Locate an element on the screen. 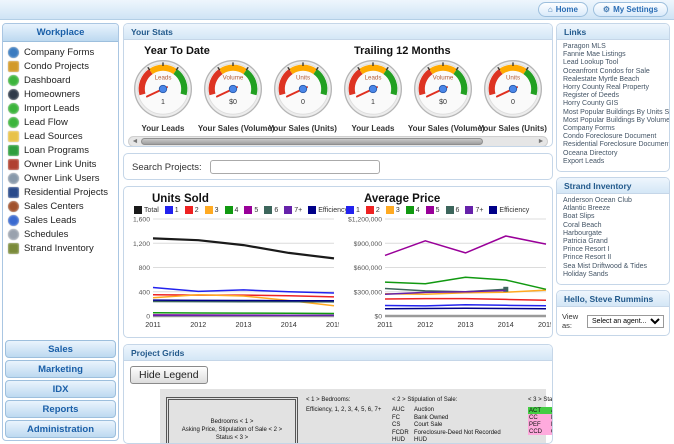 This screenshot has width=674, height=444. links-item: Export Leads is located at coordinates (613, 162).